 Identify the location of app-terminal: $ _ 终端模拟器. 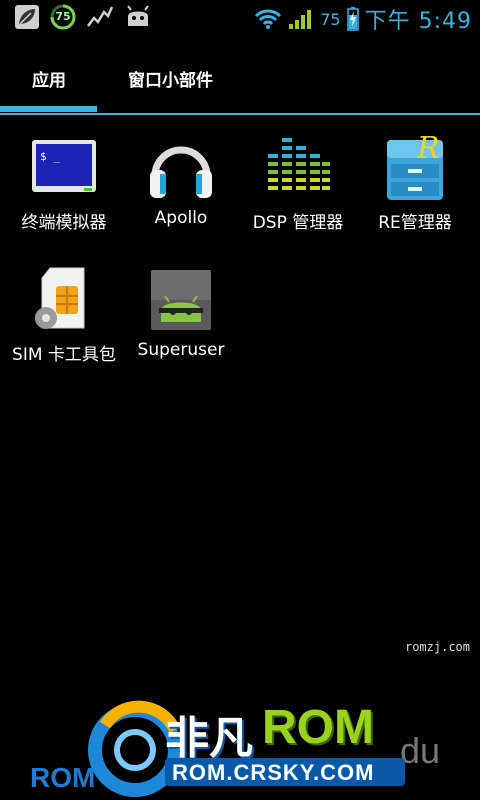
(64, 183).